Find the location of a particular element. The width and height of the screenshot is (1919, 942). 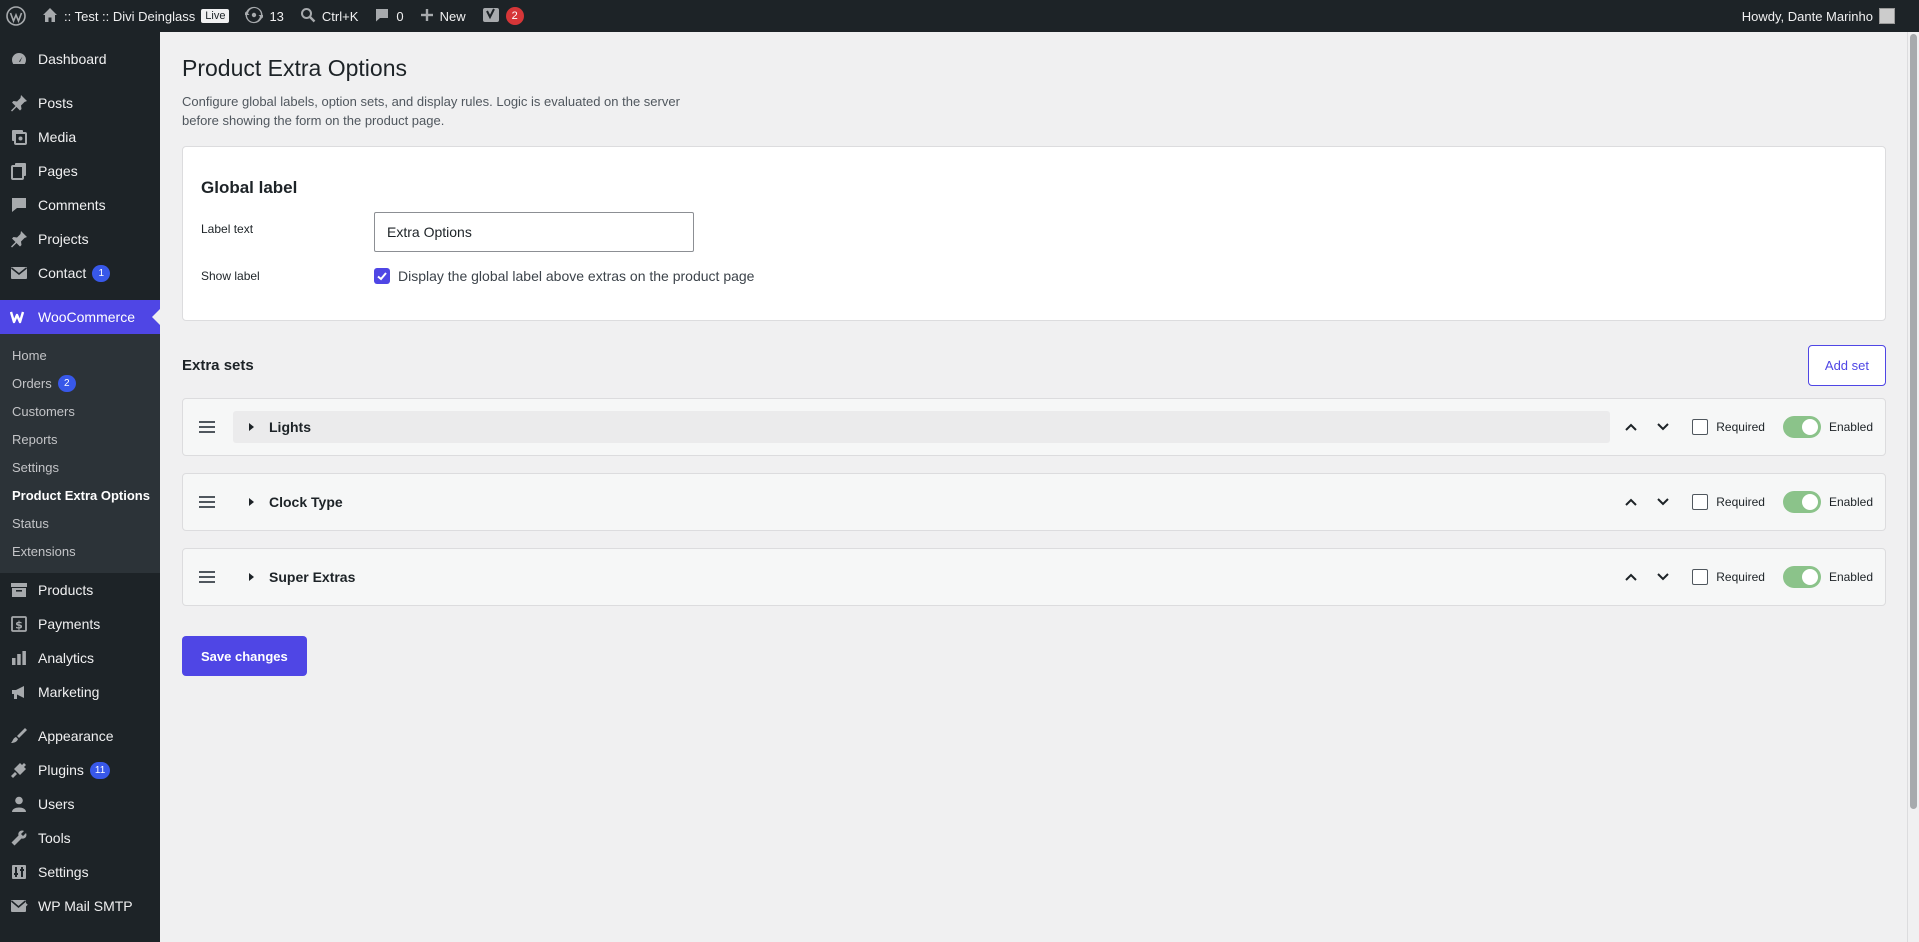

submenu-product-extra-options-label: Product Extra Options is located at coordinates (81, 495).